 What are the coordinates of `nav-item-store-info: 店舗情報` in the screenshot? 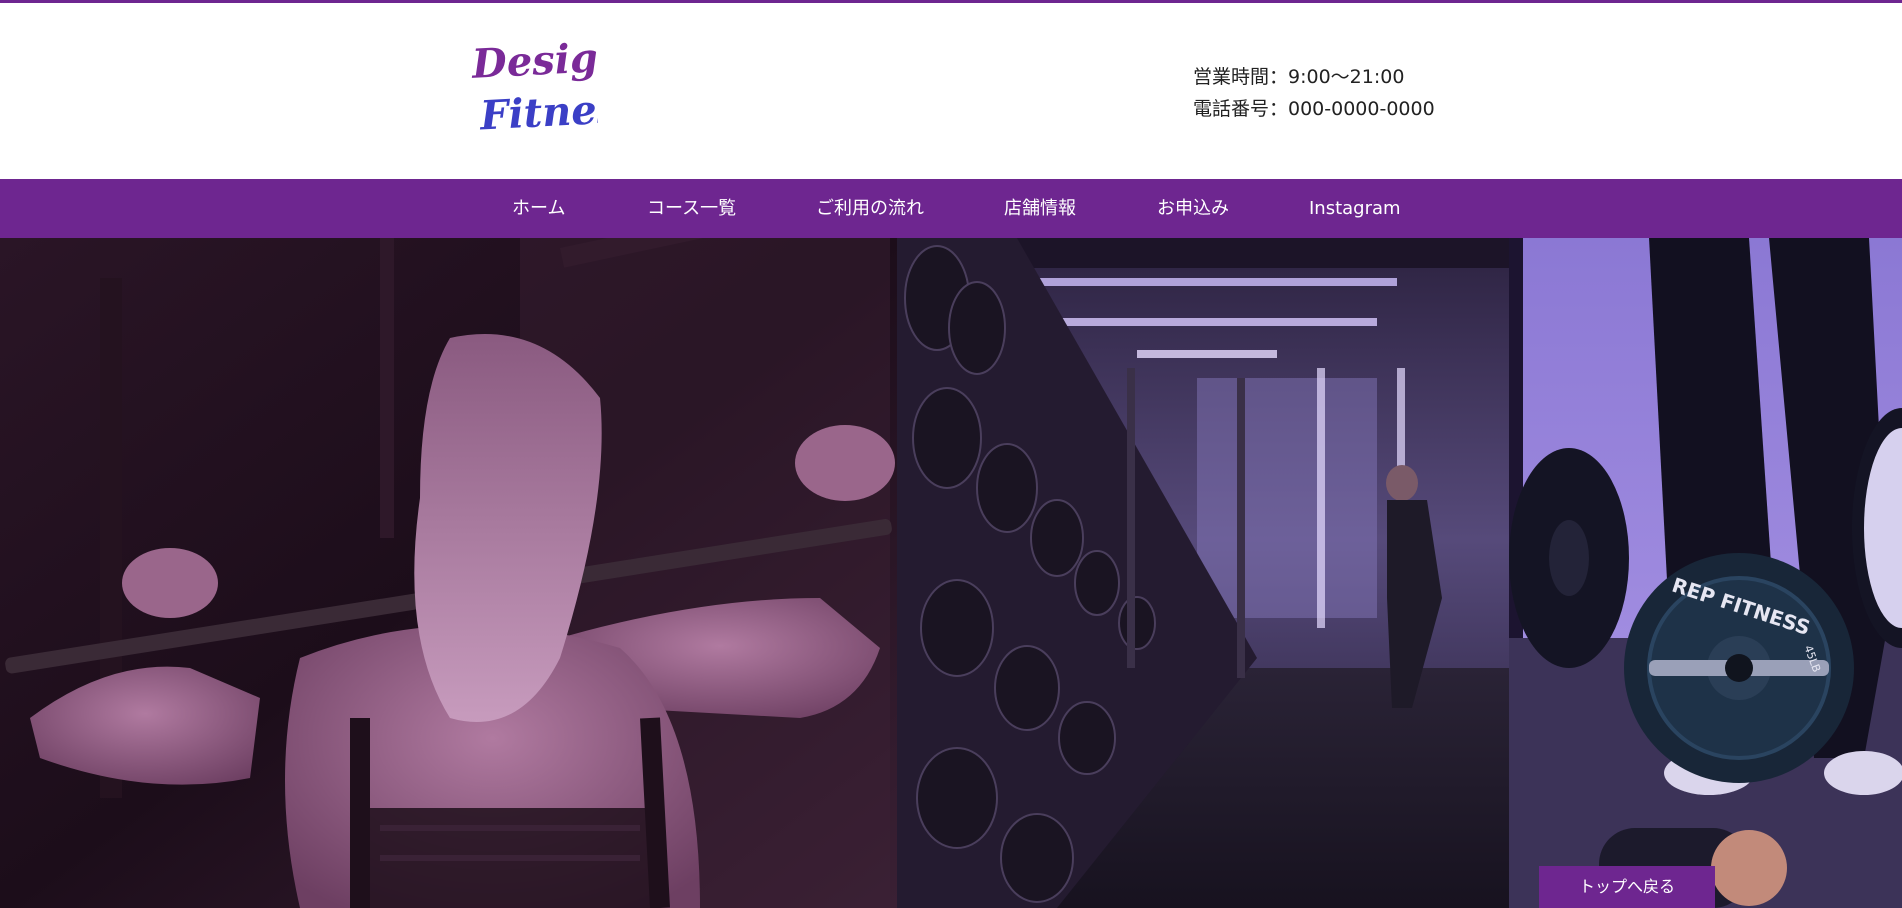 It's located at (1040, 208).